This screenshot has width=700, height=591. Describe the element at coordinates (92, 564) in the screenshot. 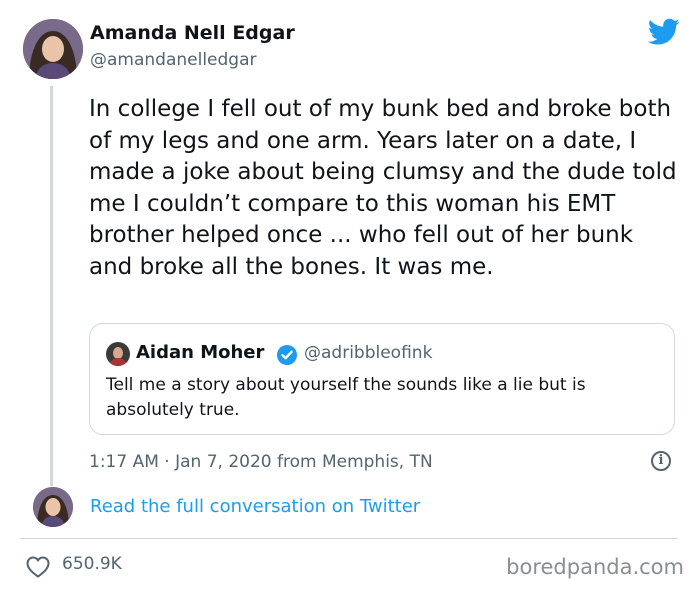

I see `like-count: 650.9K` at that location.